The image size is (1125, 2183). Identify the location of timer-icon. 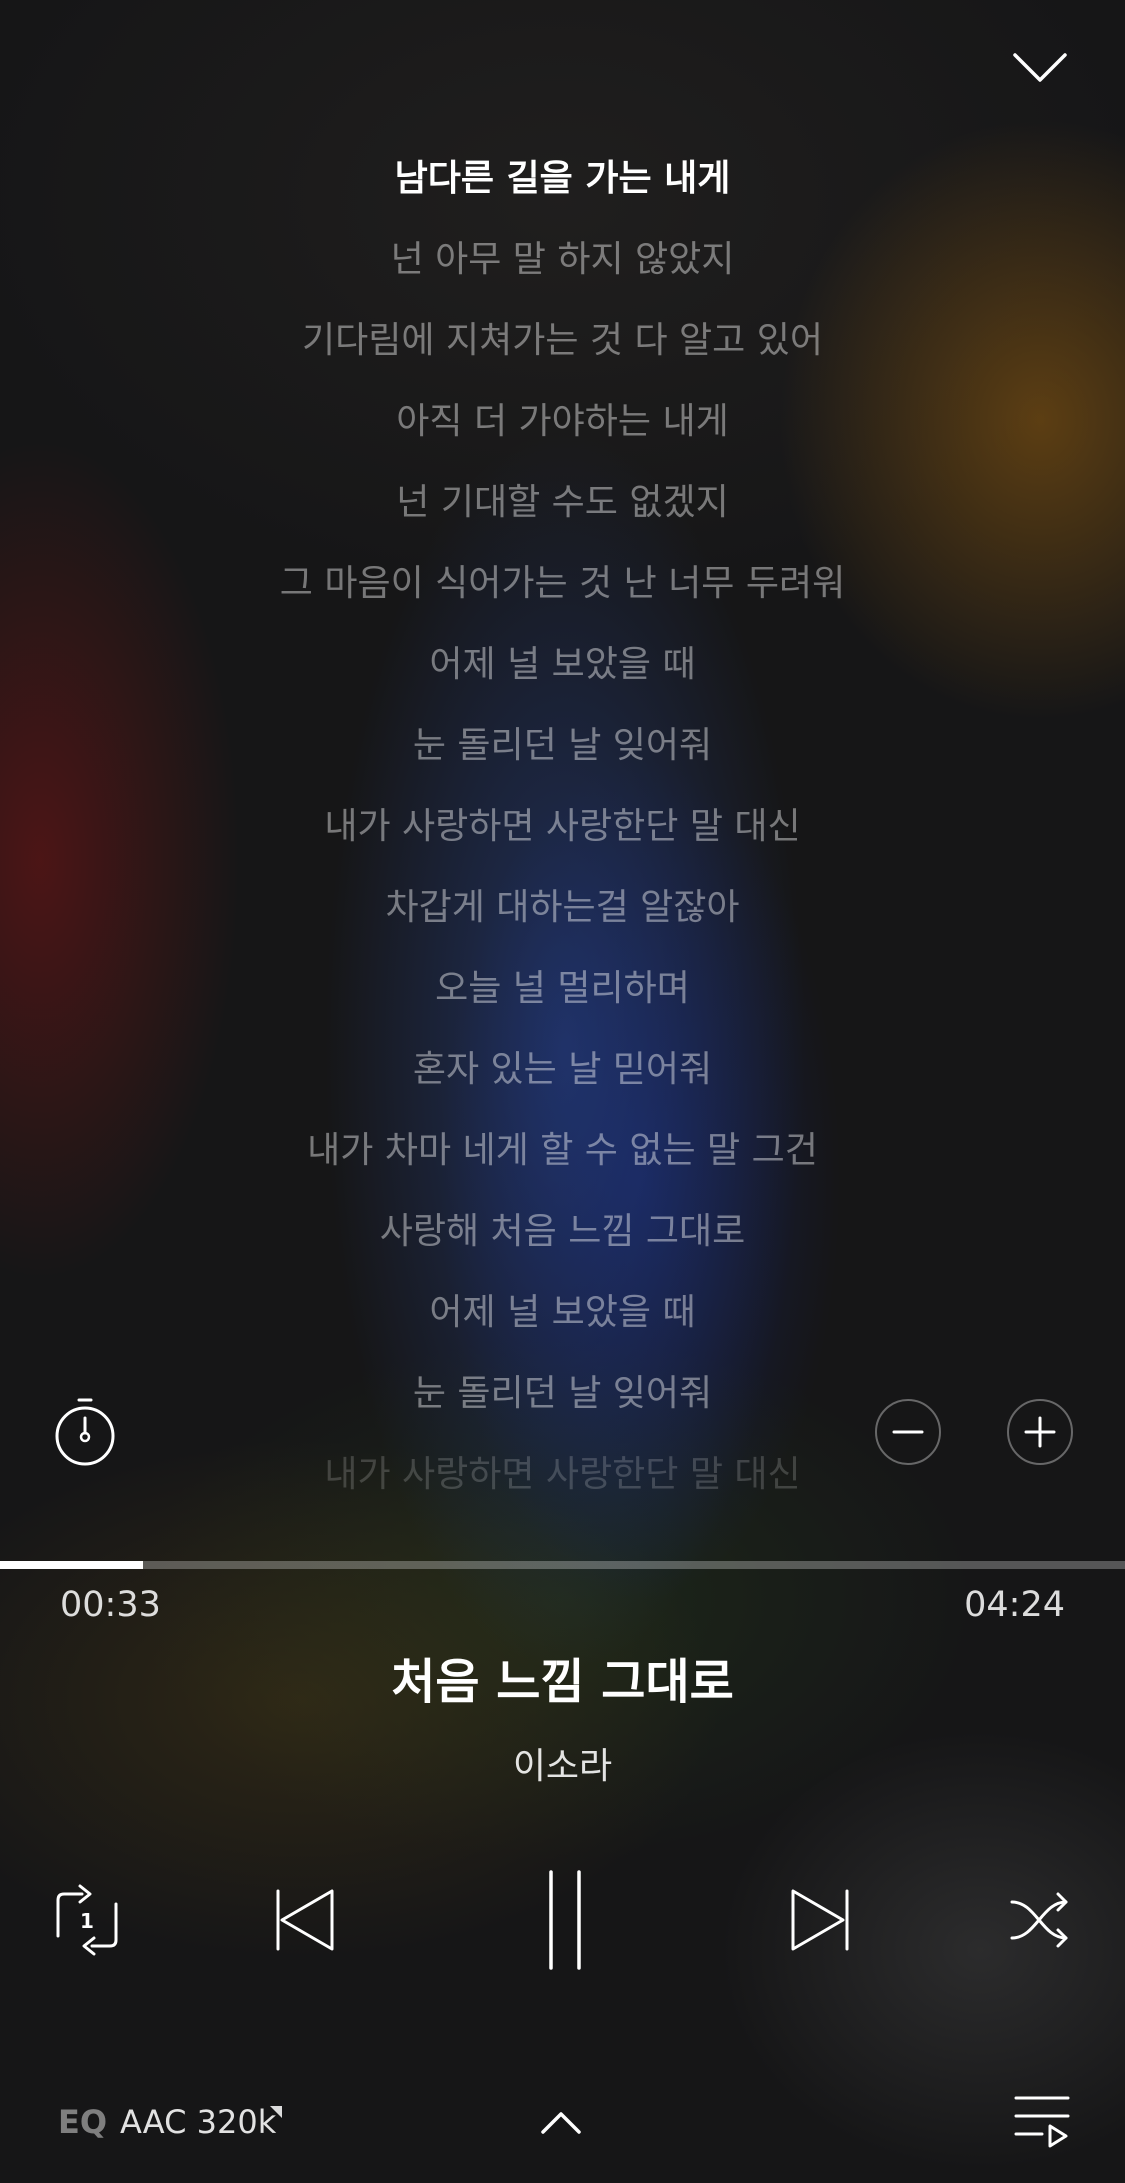
(85, 1432).